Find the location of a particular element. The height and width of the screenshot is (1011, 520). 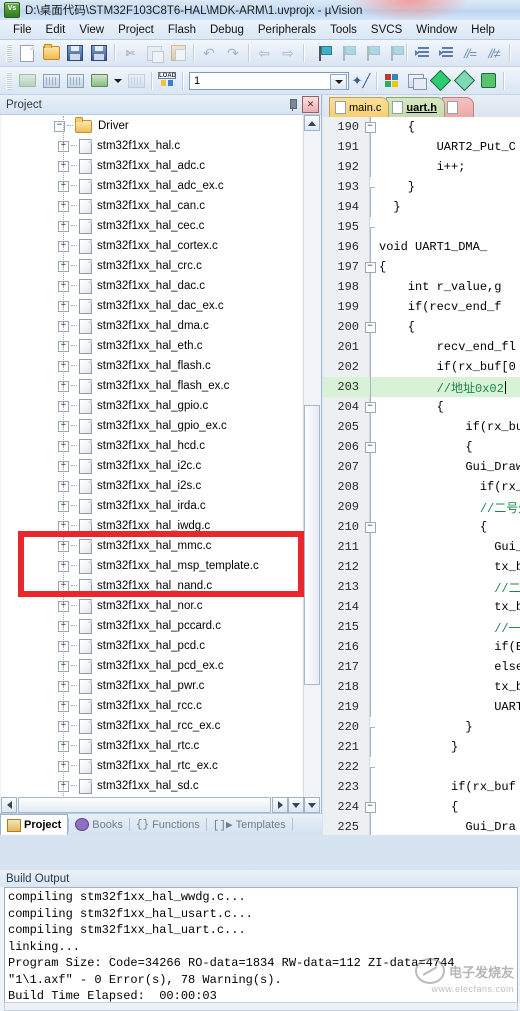

select-software-packs-button is located at coordinates (440, 80).